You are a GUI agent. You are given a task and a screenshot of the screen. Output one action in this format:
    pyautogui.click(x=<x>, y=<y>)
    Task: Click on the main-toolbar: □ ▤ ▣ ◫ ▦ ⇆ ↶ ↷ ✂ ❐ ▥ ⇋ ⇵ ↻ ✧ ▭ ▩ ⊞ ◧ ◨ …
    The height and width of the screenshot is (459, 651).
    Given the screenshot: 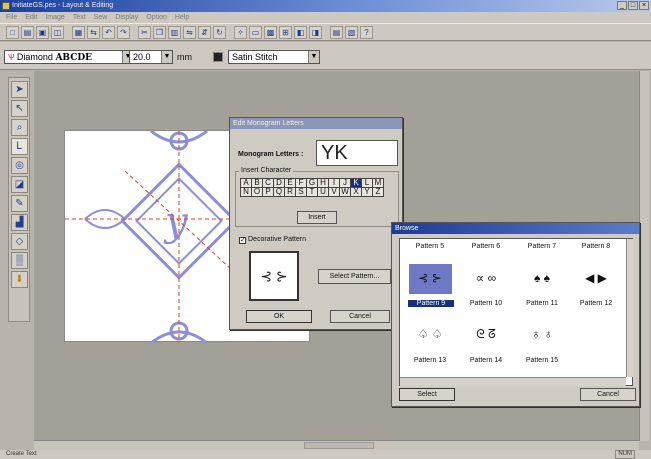 What is the action you would take?
    pyautogui.click(x=325, y=32)
    